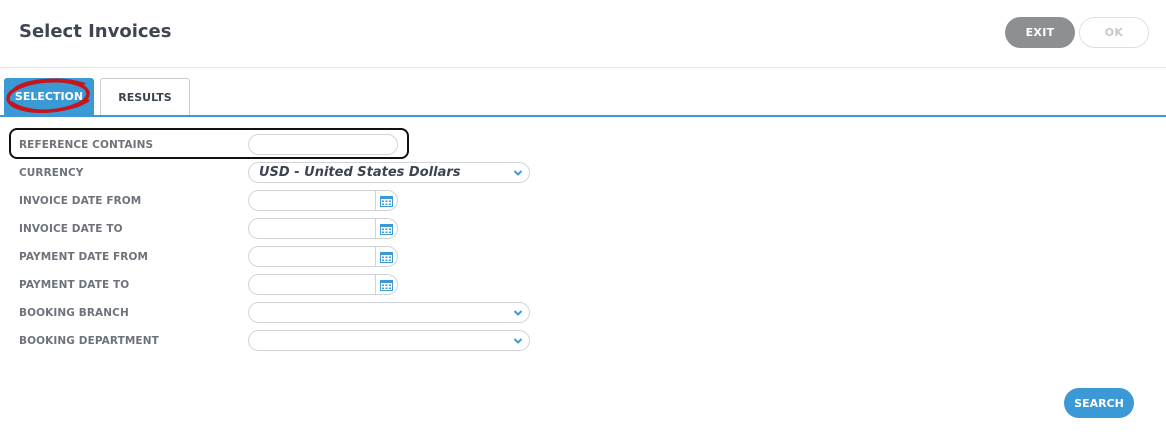 Image resolution: width=1166 pixels, height=432 pixels. Describe the element at coordinates (1114, 32) in the screenshot. I see `ok-button: OK` at that location.